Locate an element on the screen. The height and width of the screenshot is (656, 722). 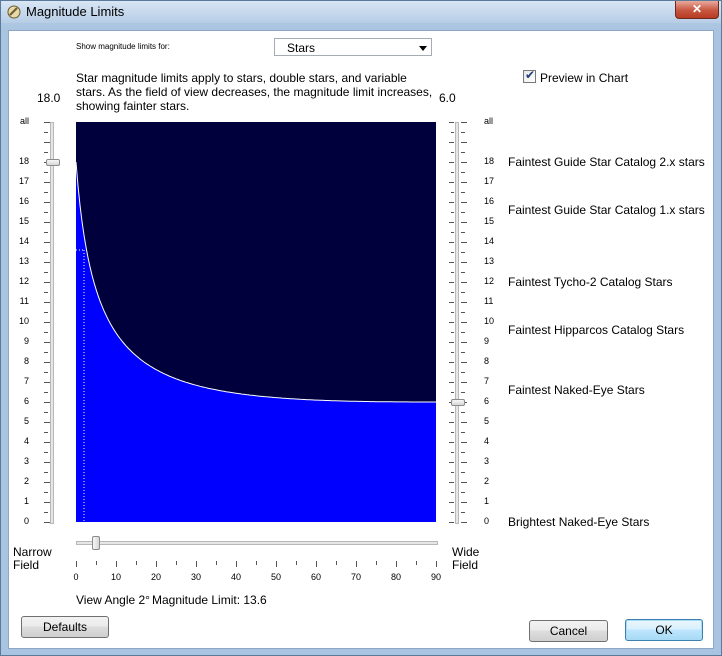
view-angle-tick-label: 90 is located at coordinates (435, 577).